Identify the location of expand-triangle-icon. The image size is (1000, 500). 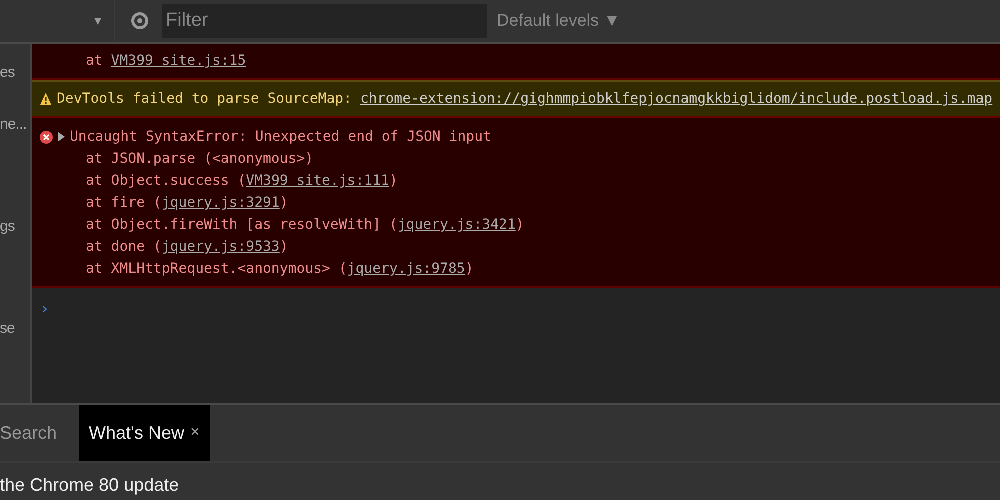
(61, 137).